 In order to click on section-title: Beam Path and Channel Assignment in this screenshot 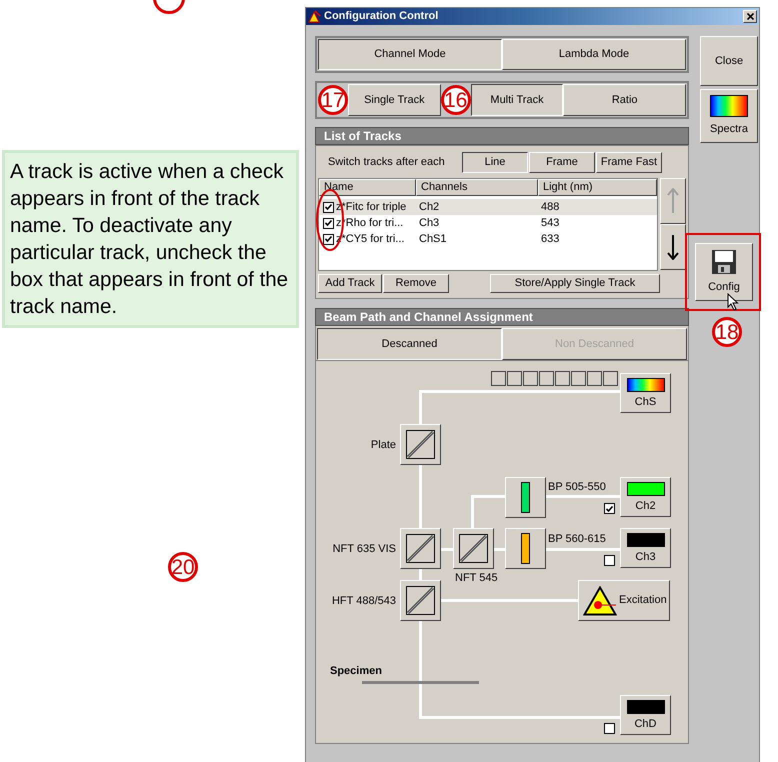, I will do `click(428, 317)`.